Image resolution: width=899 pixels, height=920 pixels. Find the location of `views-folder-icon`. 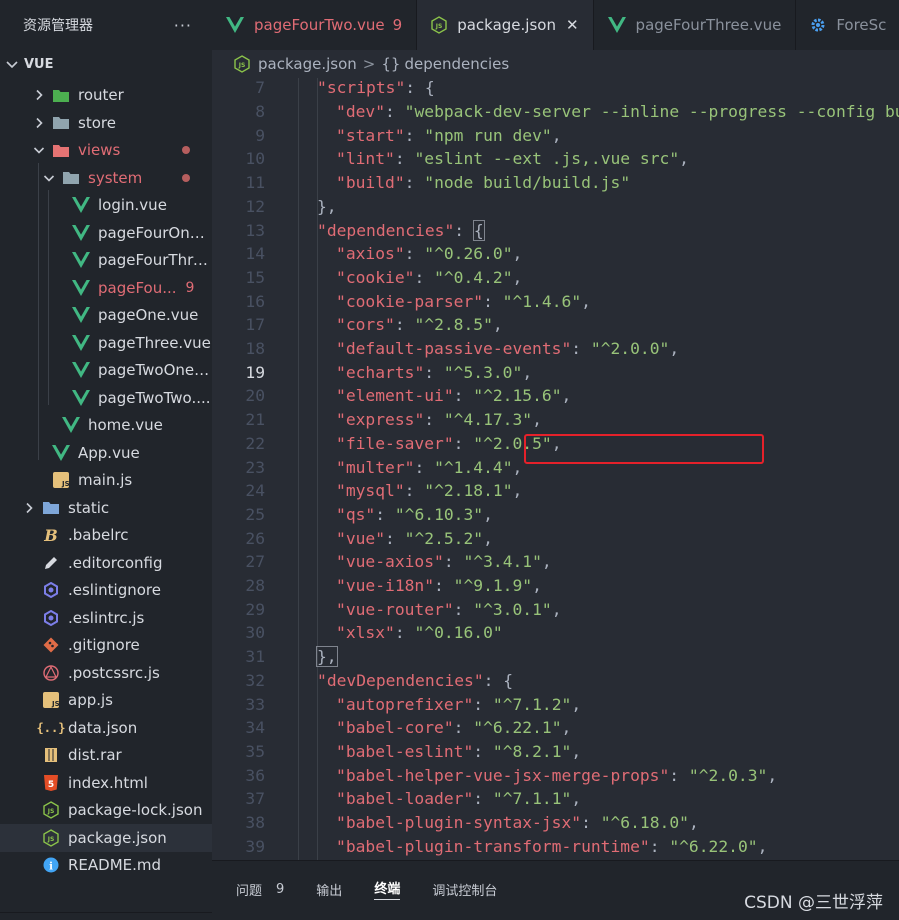

views-folder-icon is located at coordinates (61, 150).